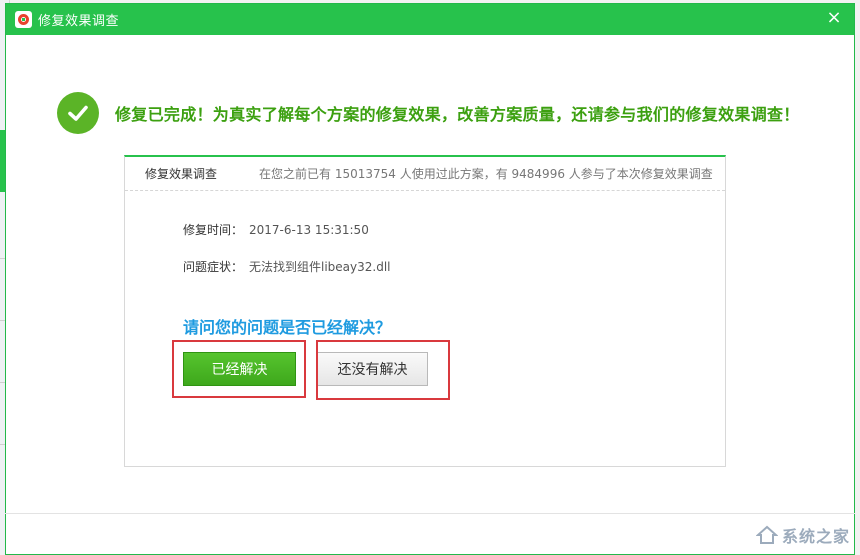  I want to click on footer-divider, so click(430, 513).